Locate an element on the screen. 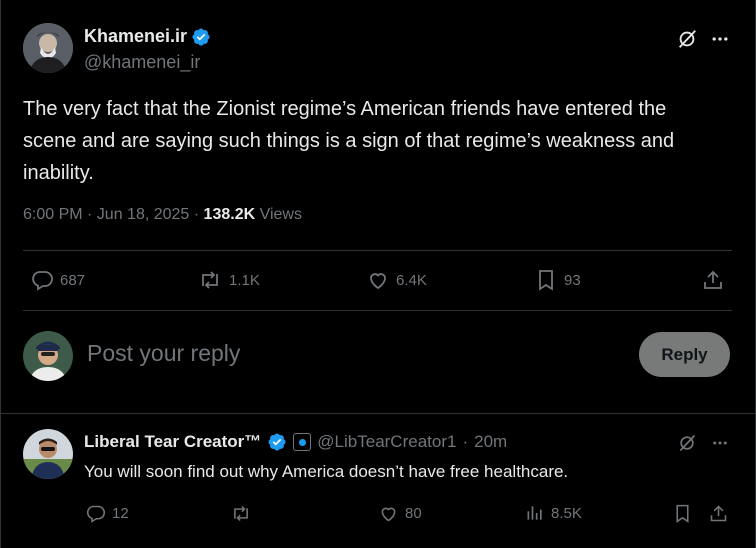 This screenshot has width=756, height=548. reply-count: 12 is located at coordinates (120, 513).